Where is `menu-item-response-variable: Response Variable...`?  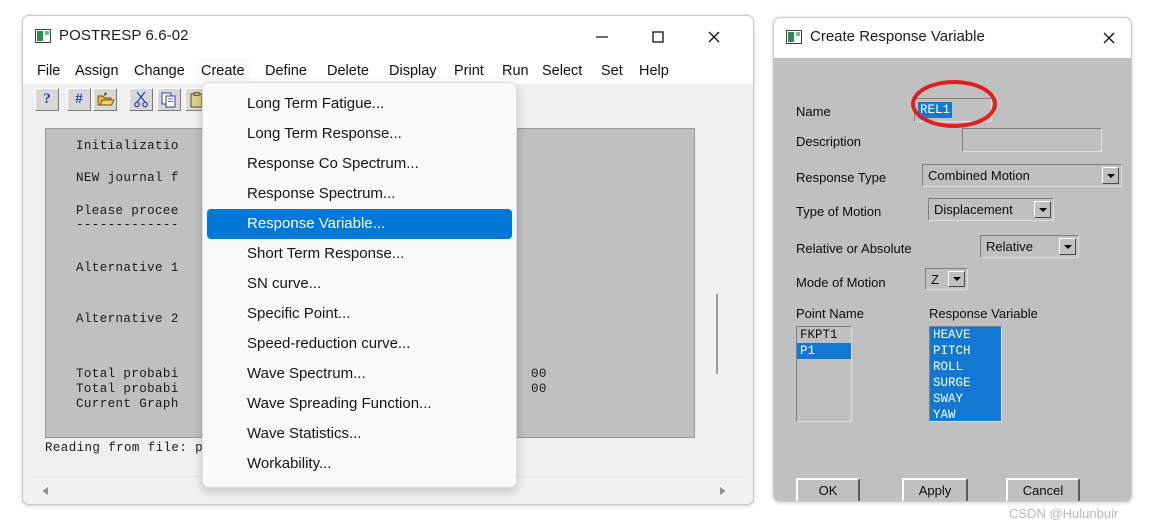
menu-item-response-variable: Response Variable... is located at coordinates (359, 224).